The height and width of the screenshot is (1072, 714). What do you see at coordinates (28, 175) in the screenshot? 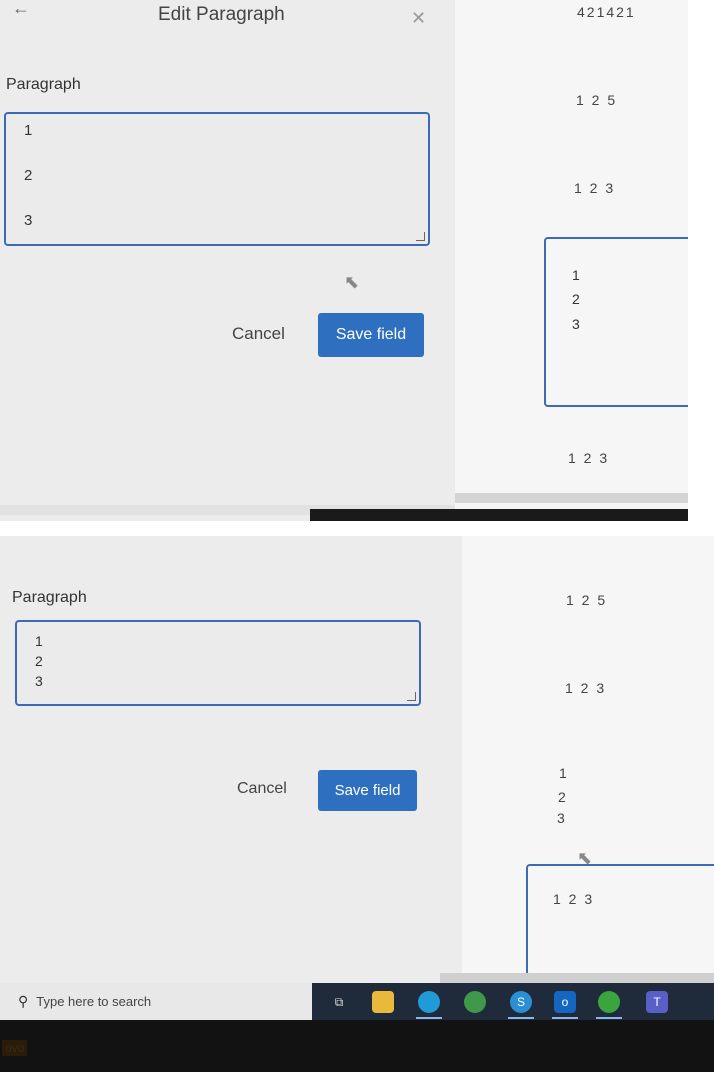
I see `textarea-line-2: 2` at bounding box center [28, 175].